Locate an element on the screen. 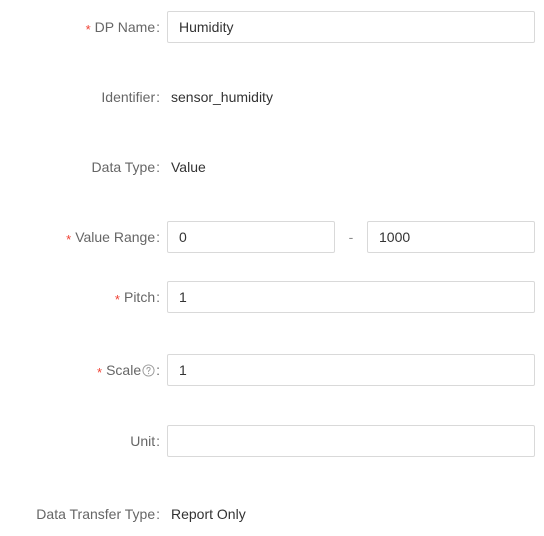  data-transfer-type-value: Report Only is located at coordinates (208, 514).